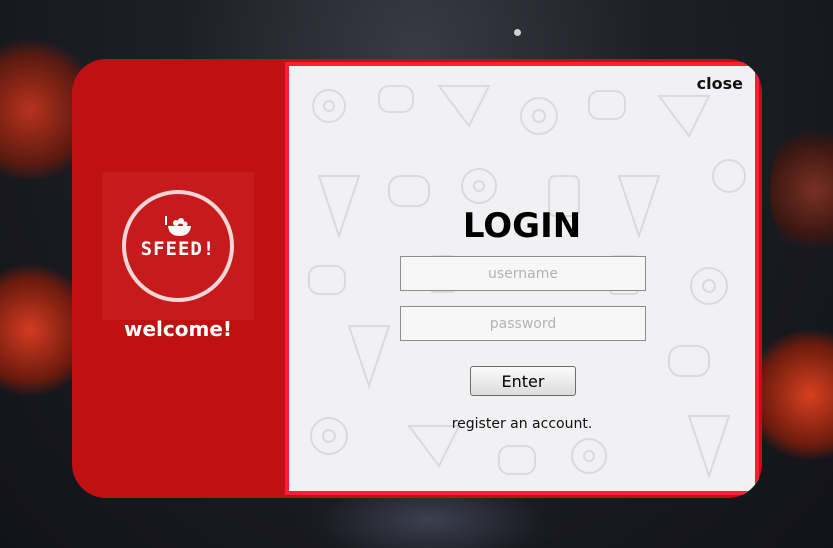 This screenshot has width=833, height=548. What do you see at coordinates (517, 32) in the screenshot?
I see `moon-dot` at bounding box center [517, 32].